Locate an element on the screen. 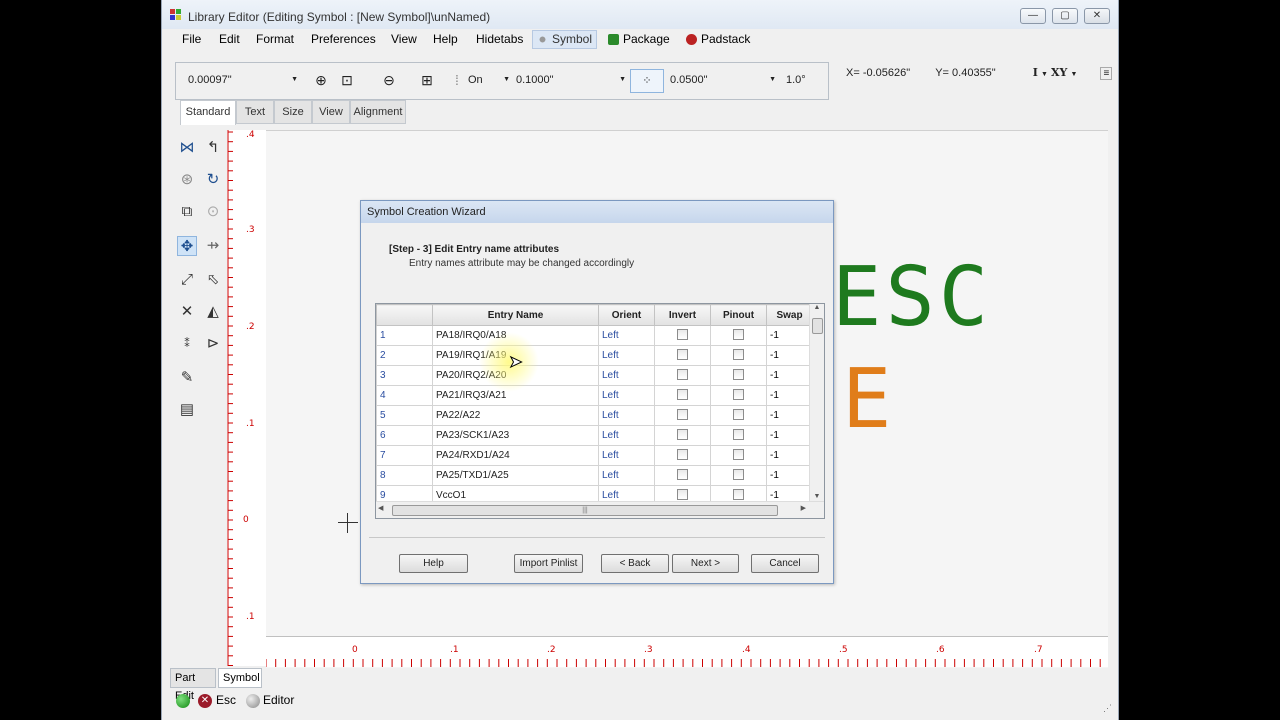  table-row: 4 PA21/IRQ3/A21 Left -1 is located at coordinates (594, 395).